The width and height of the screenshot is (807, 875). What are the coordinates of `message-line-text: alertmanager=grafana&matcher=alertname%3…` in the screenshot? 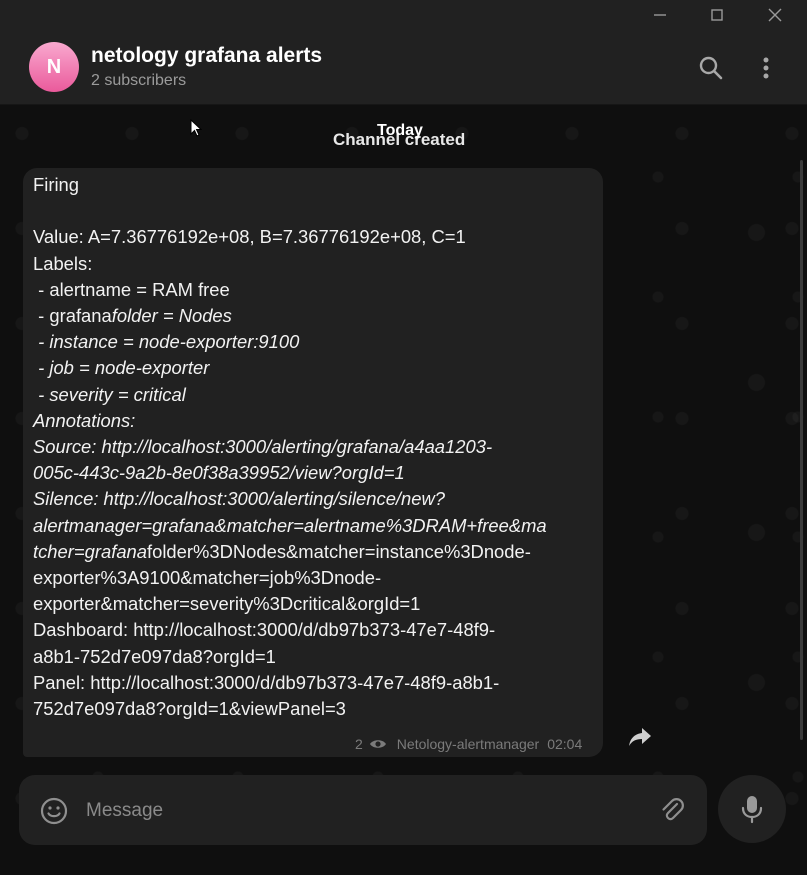 It's located at (290, 525).